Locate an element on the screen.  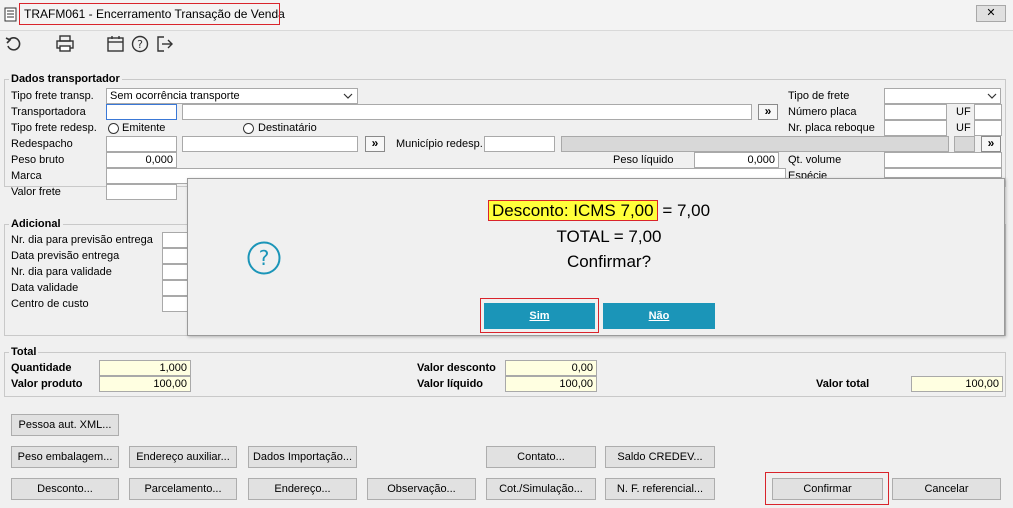
title-highlight-box is located at coordinates (149, 14).